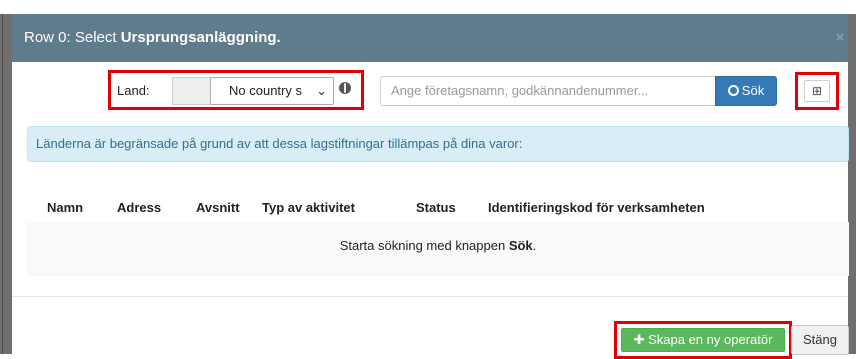 The image size is (856, 359). Describe the element at coordinates (218, 207) in the screenshot. I see `column-header-avsnitt: Avsnitt` at that location.